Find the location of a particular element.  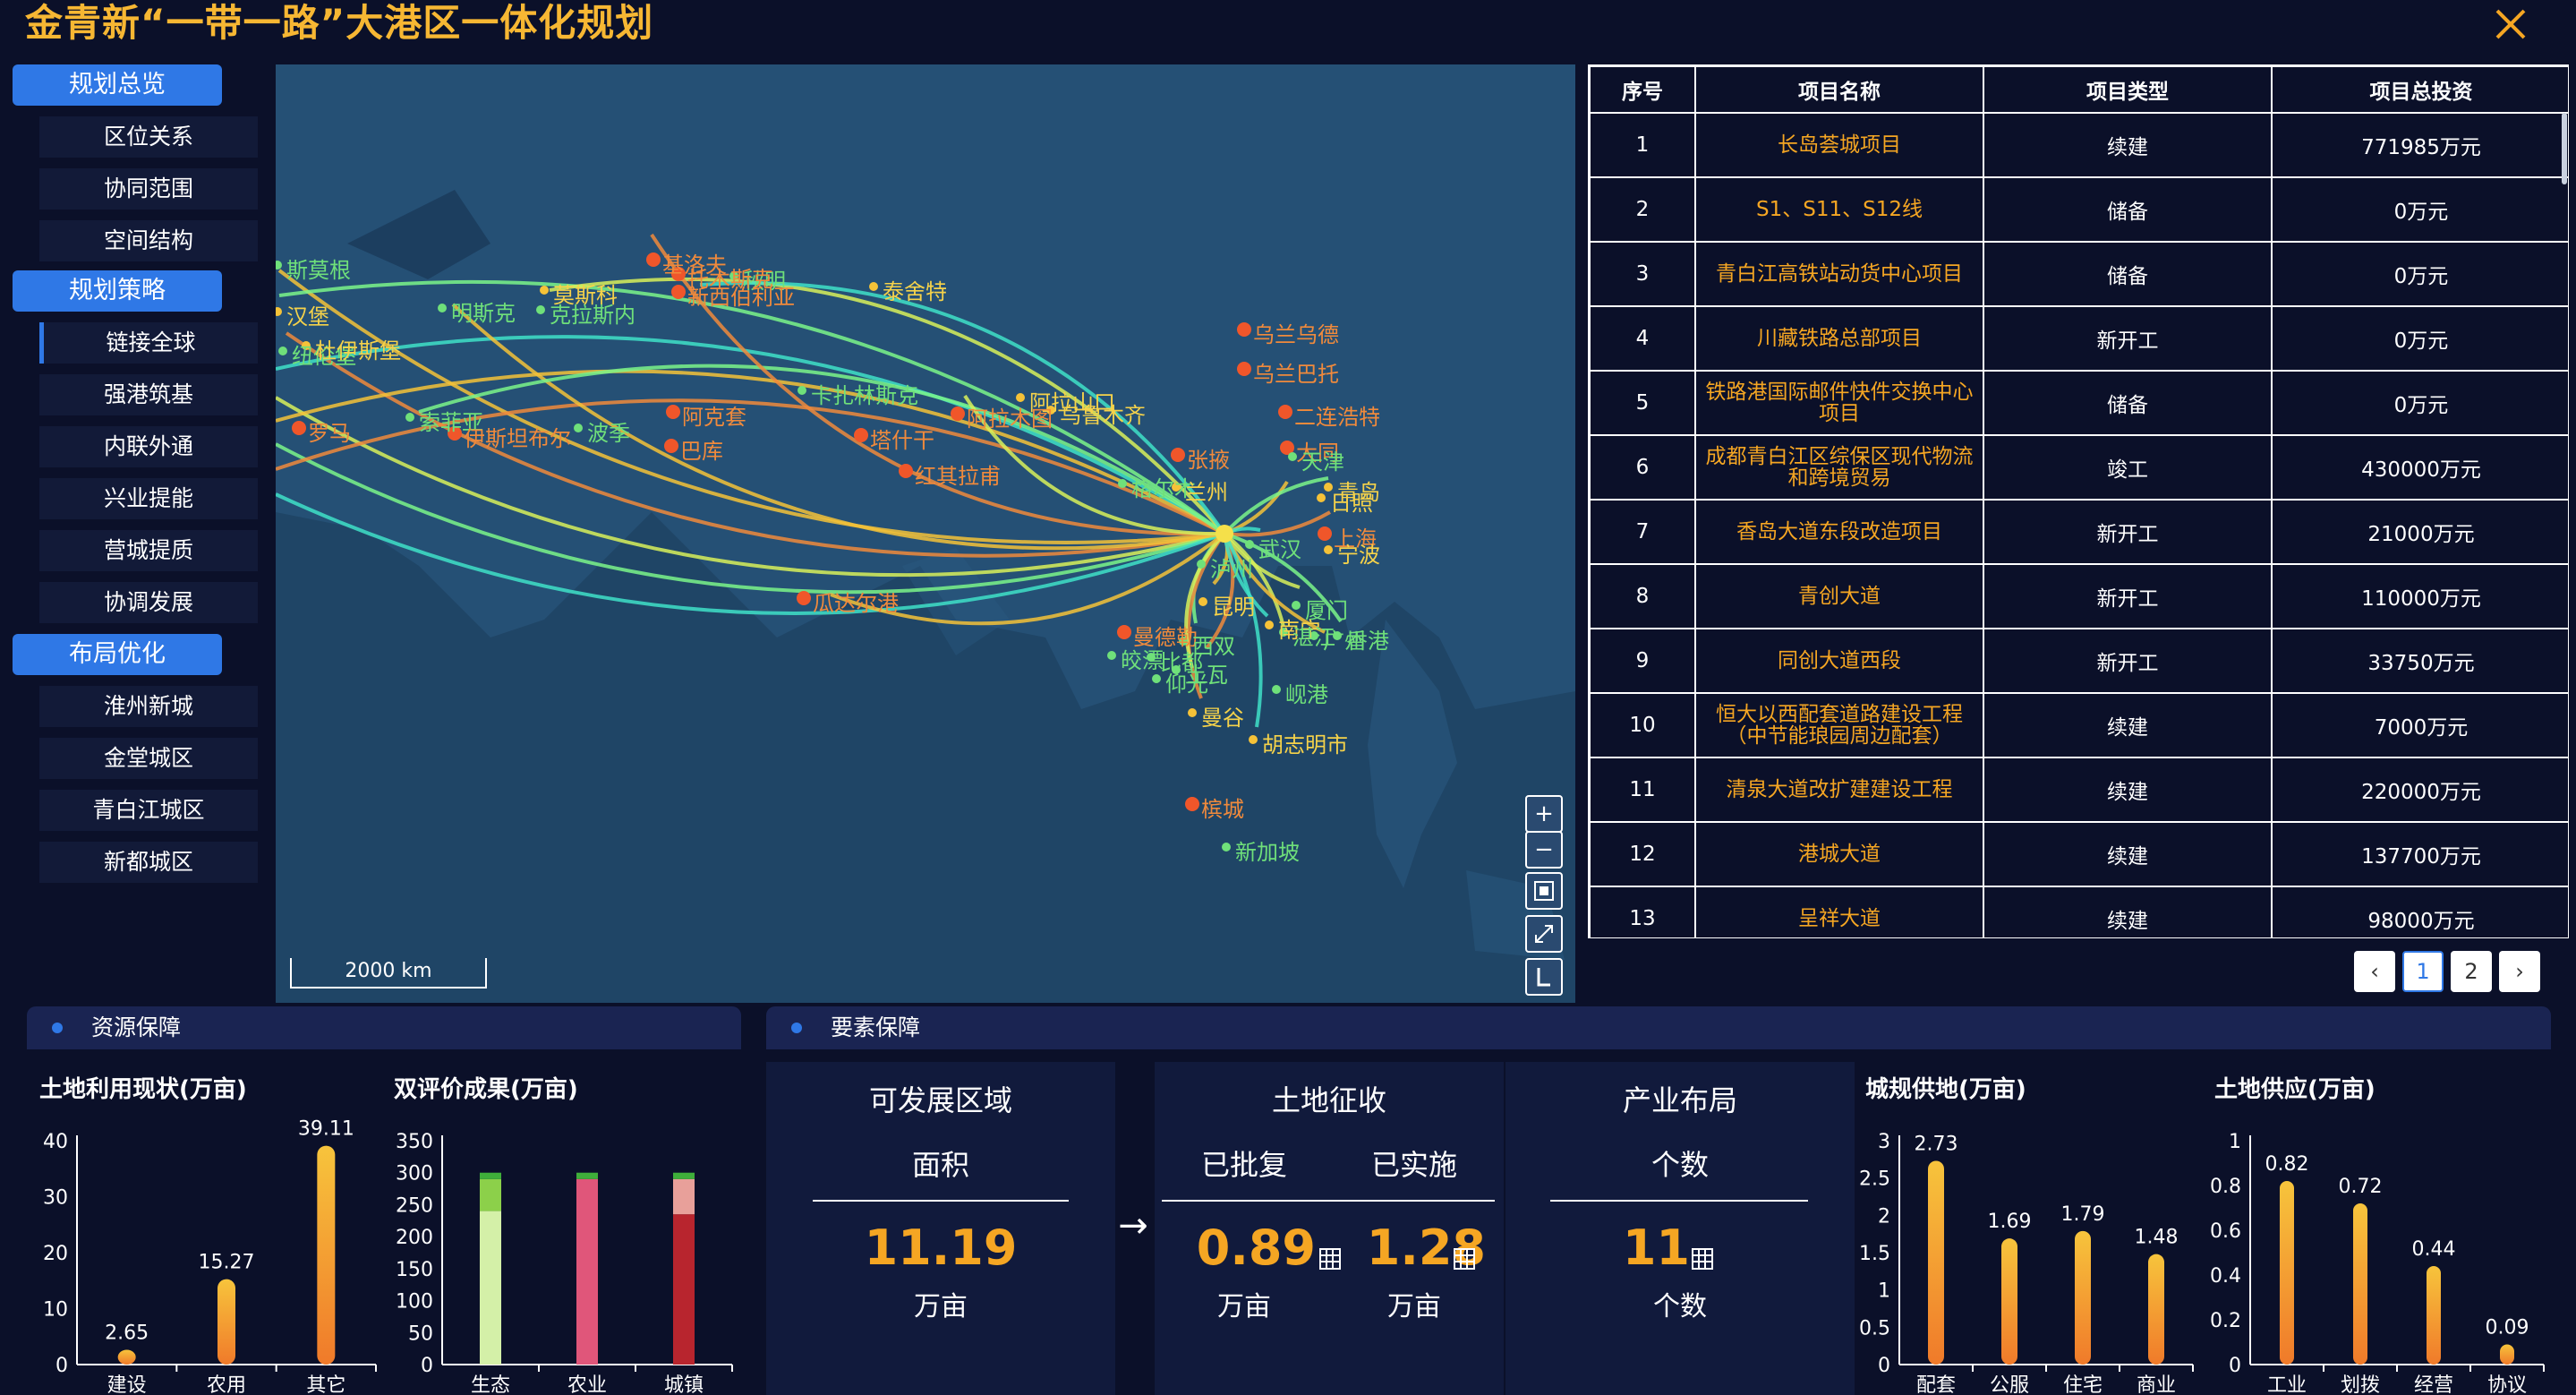

table-row: 8 青创大道 新开工 110000万元 is located at coordinates (2078, 596).